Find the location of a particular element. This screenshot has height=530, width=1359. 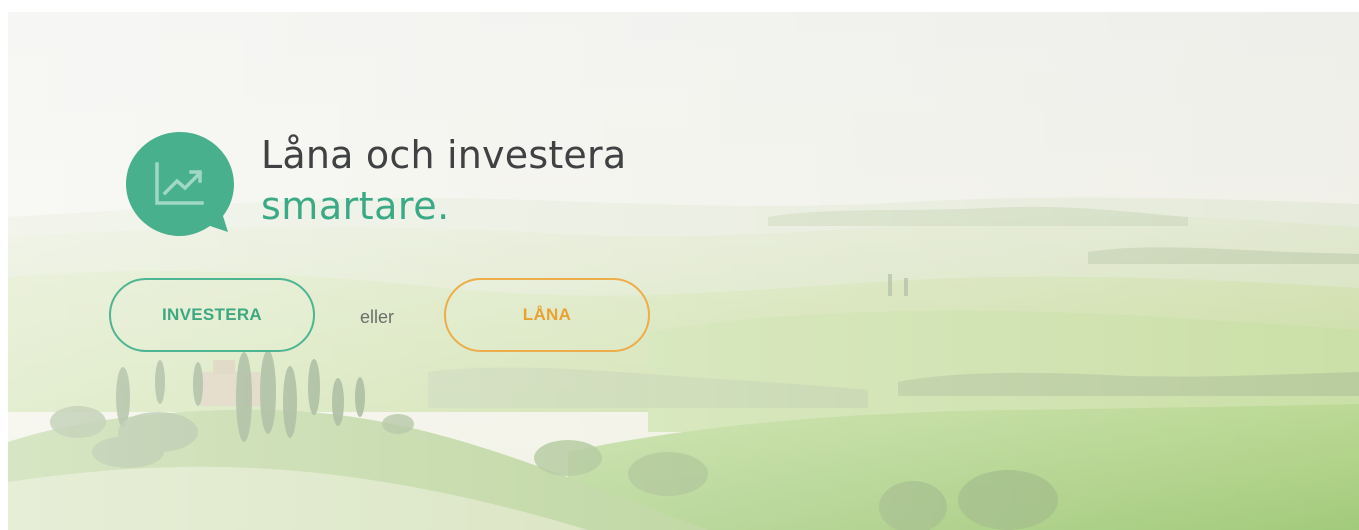

or-separator-text: eller is located at coordinates (377, 317).